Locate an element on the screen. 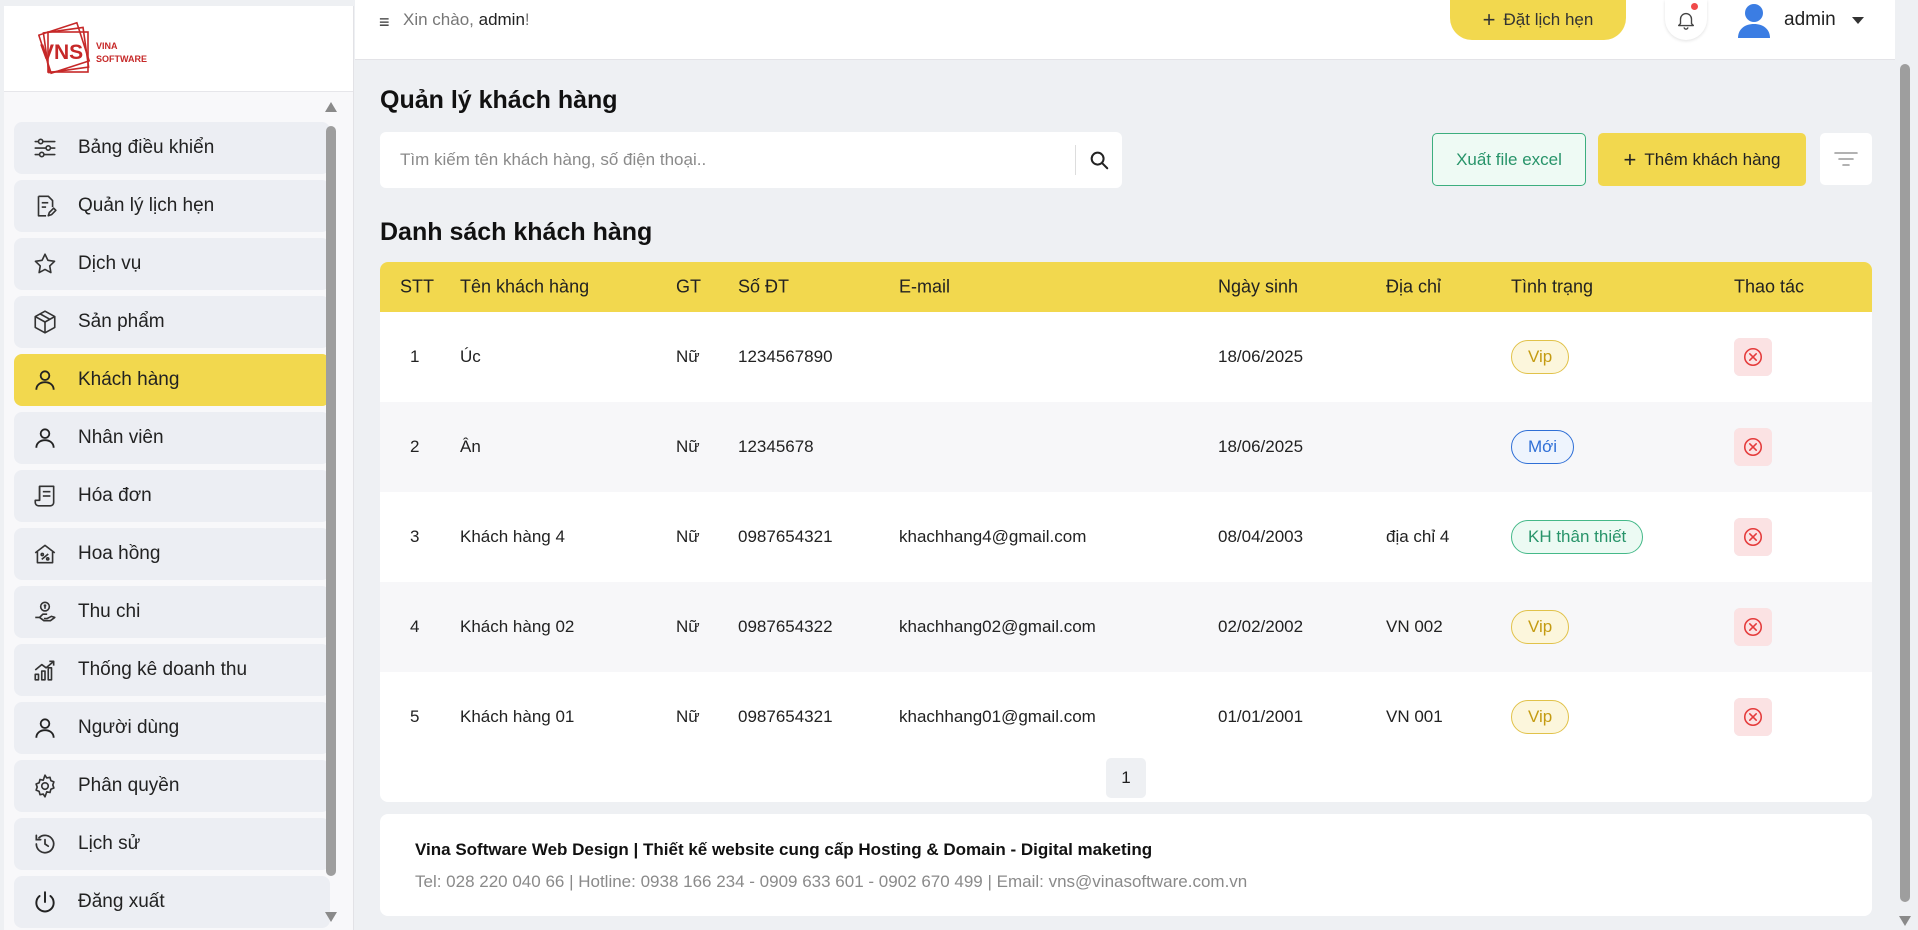 The height and width of the screenshot is (930, 1918). sidebar-item-permissions: Phân quyền is located at coordinates (172, 786).